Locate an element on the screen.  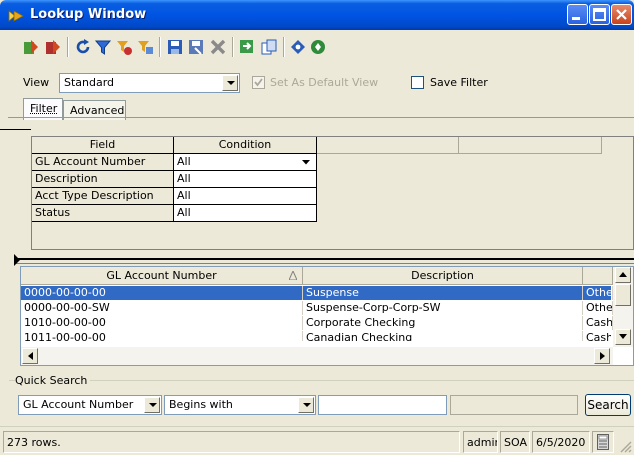
view-selected-value: Standard is located at coordinates (89, 82).